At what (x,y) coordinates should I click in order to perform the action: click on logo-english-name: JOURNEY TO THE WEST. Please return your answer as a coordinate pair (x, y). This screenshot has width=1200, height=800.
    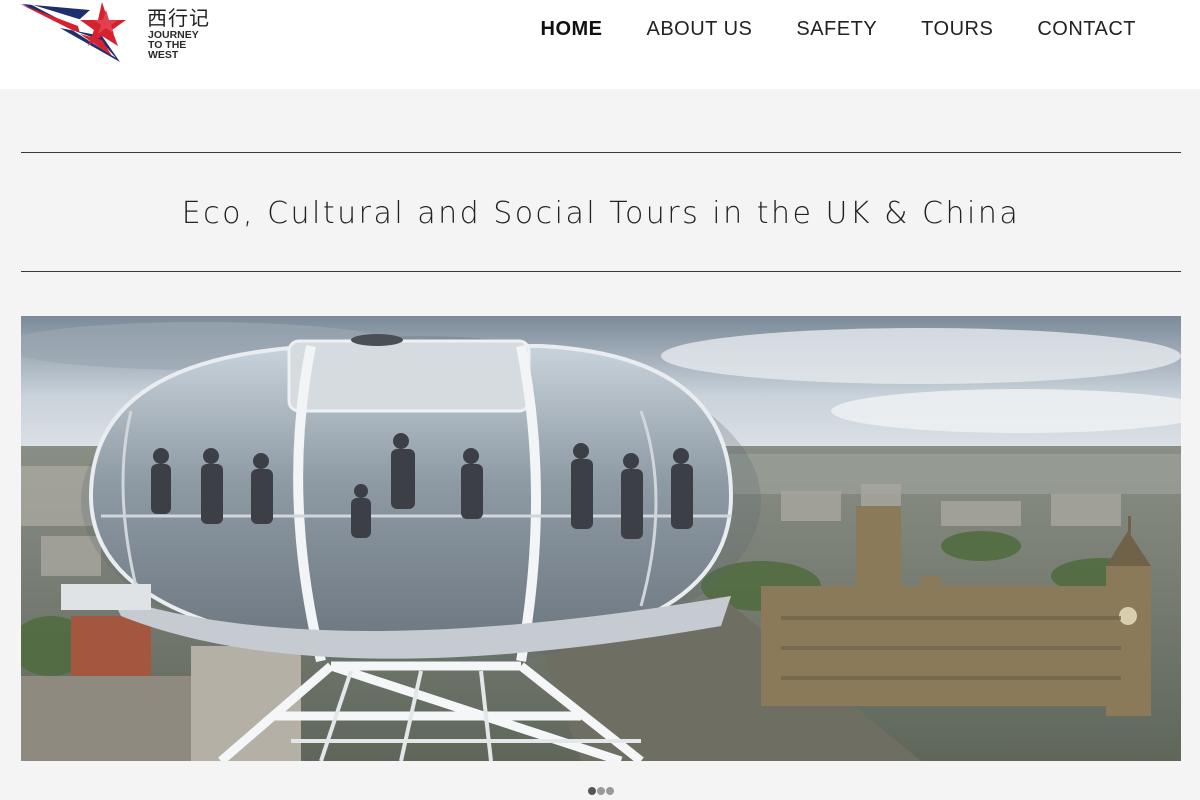
    Looking at the image, I should click on (183, 45).